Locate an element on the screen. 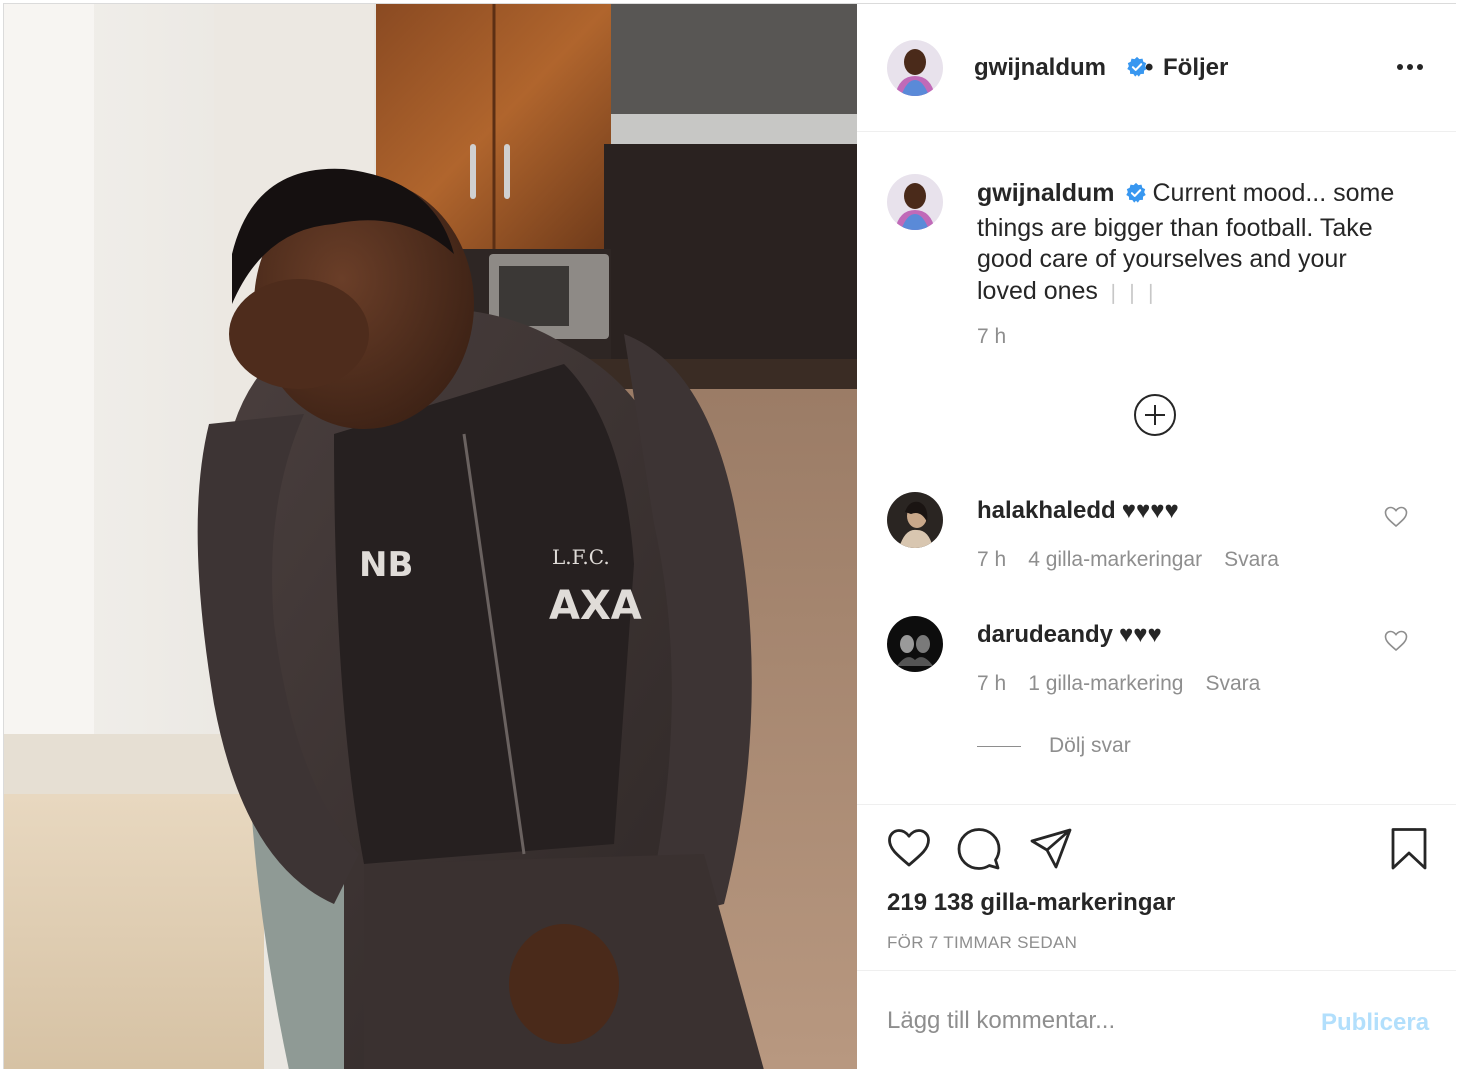  hide-replies-button: Dölj svar is located at coordinates (1054, 746).